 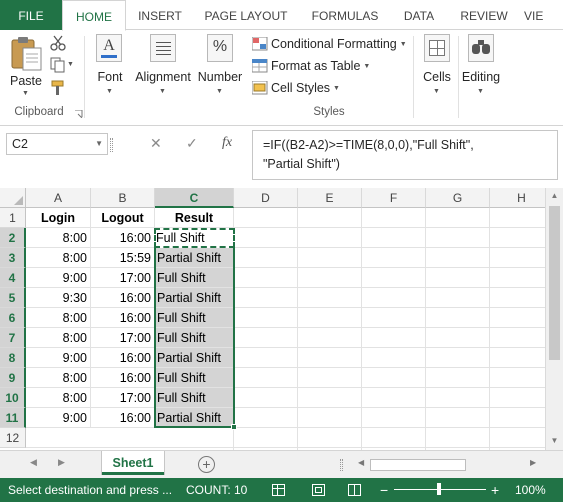 What do you see at coordinates (329, 44) in the screenshot?
I see `conditional-formatting-button: Conditional Formatting ▼` at bounding box center [329, 44].